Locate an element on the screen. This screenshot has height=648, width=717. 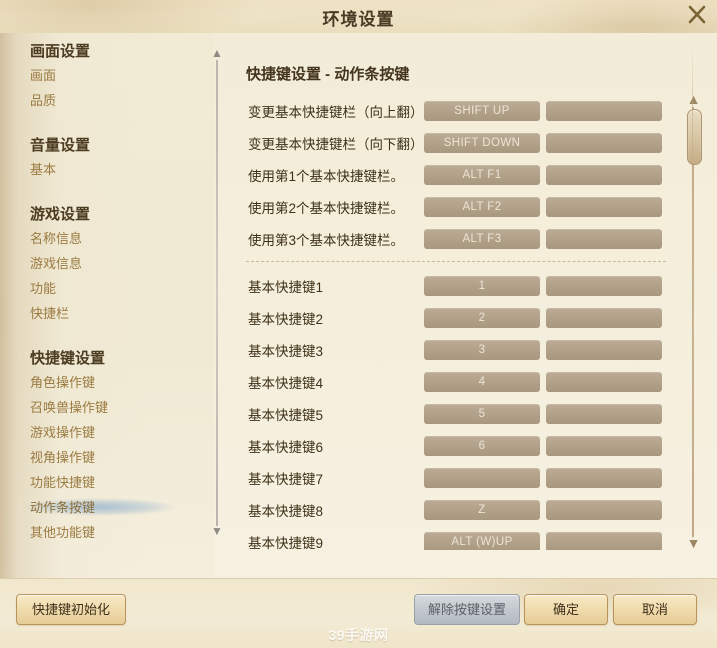
keybinding-row: 基本快捷键8 Z is located at coordinates (453, 510).